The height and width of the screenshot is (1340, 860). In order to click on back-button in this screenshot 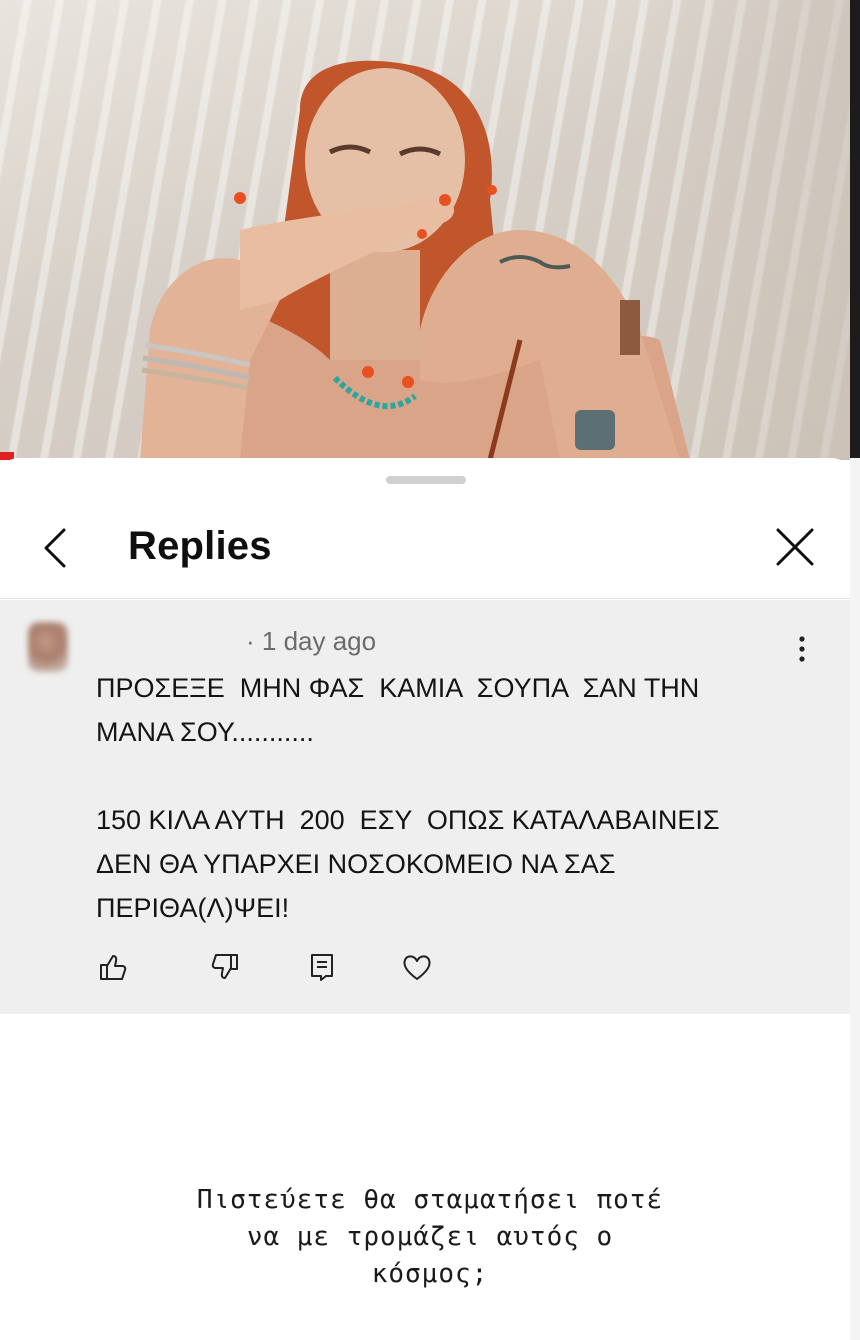, I will do `click(58, 548)`.